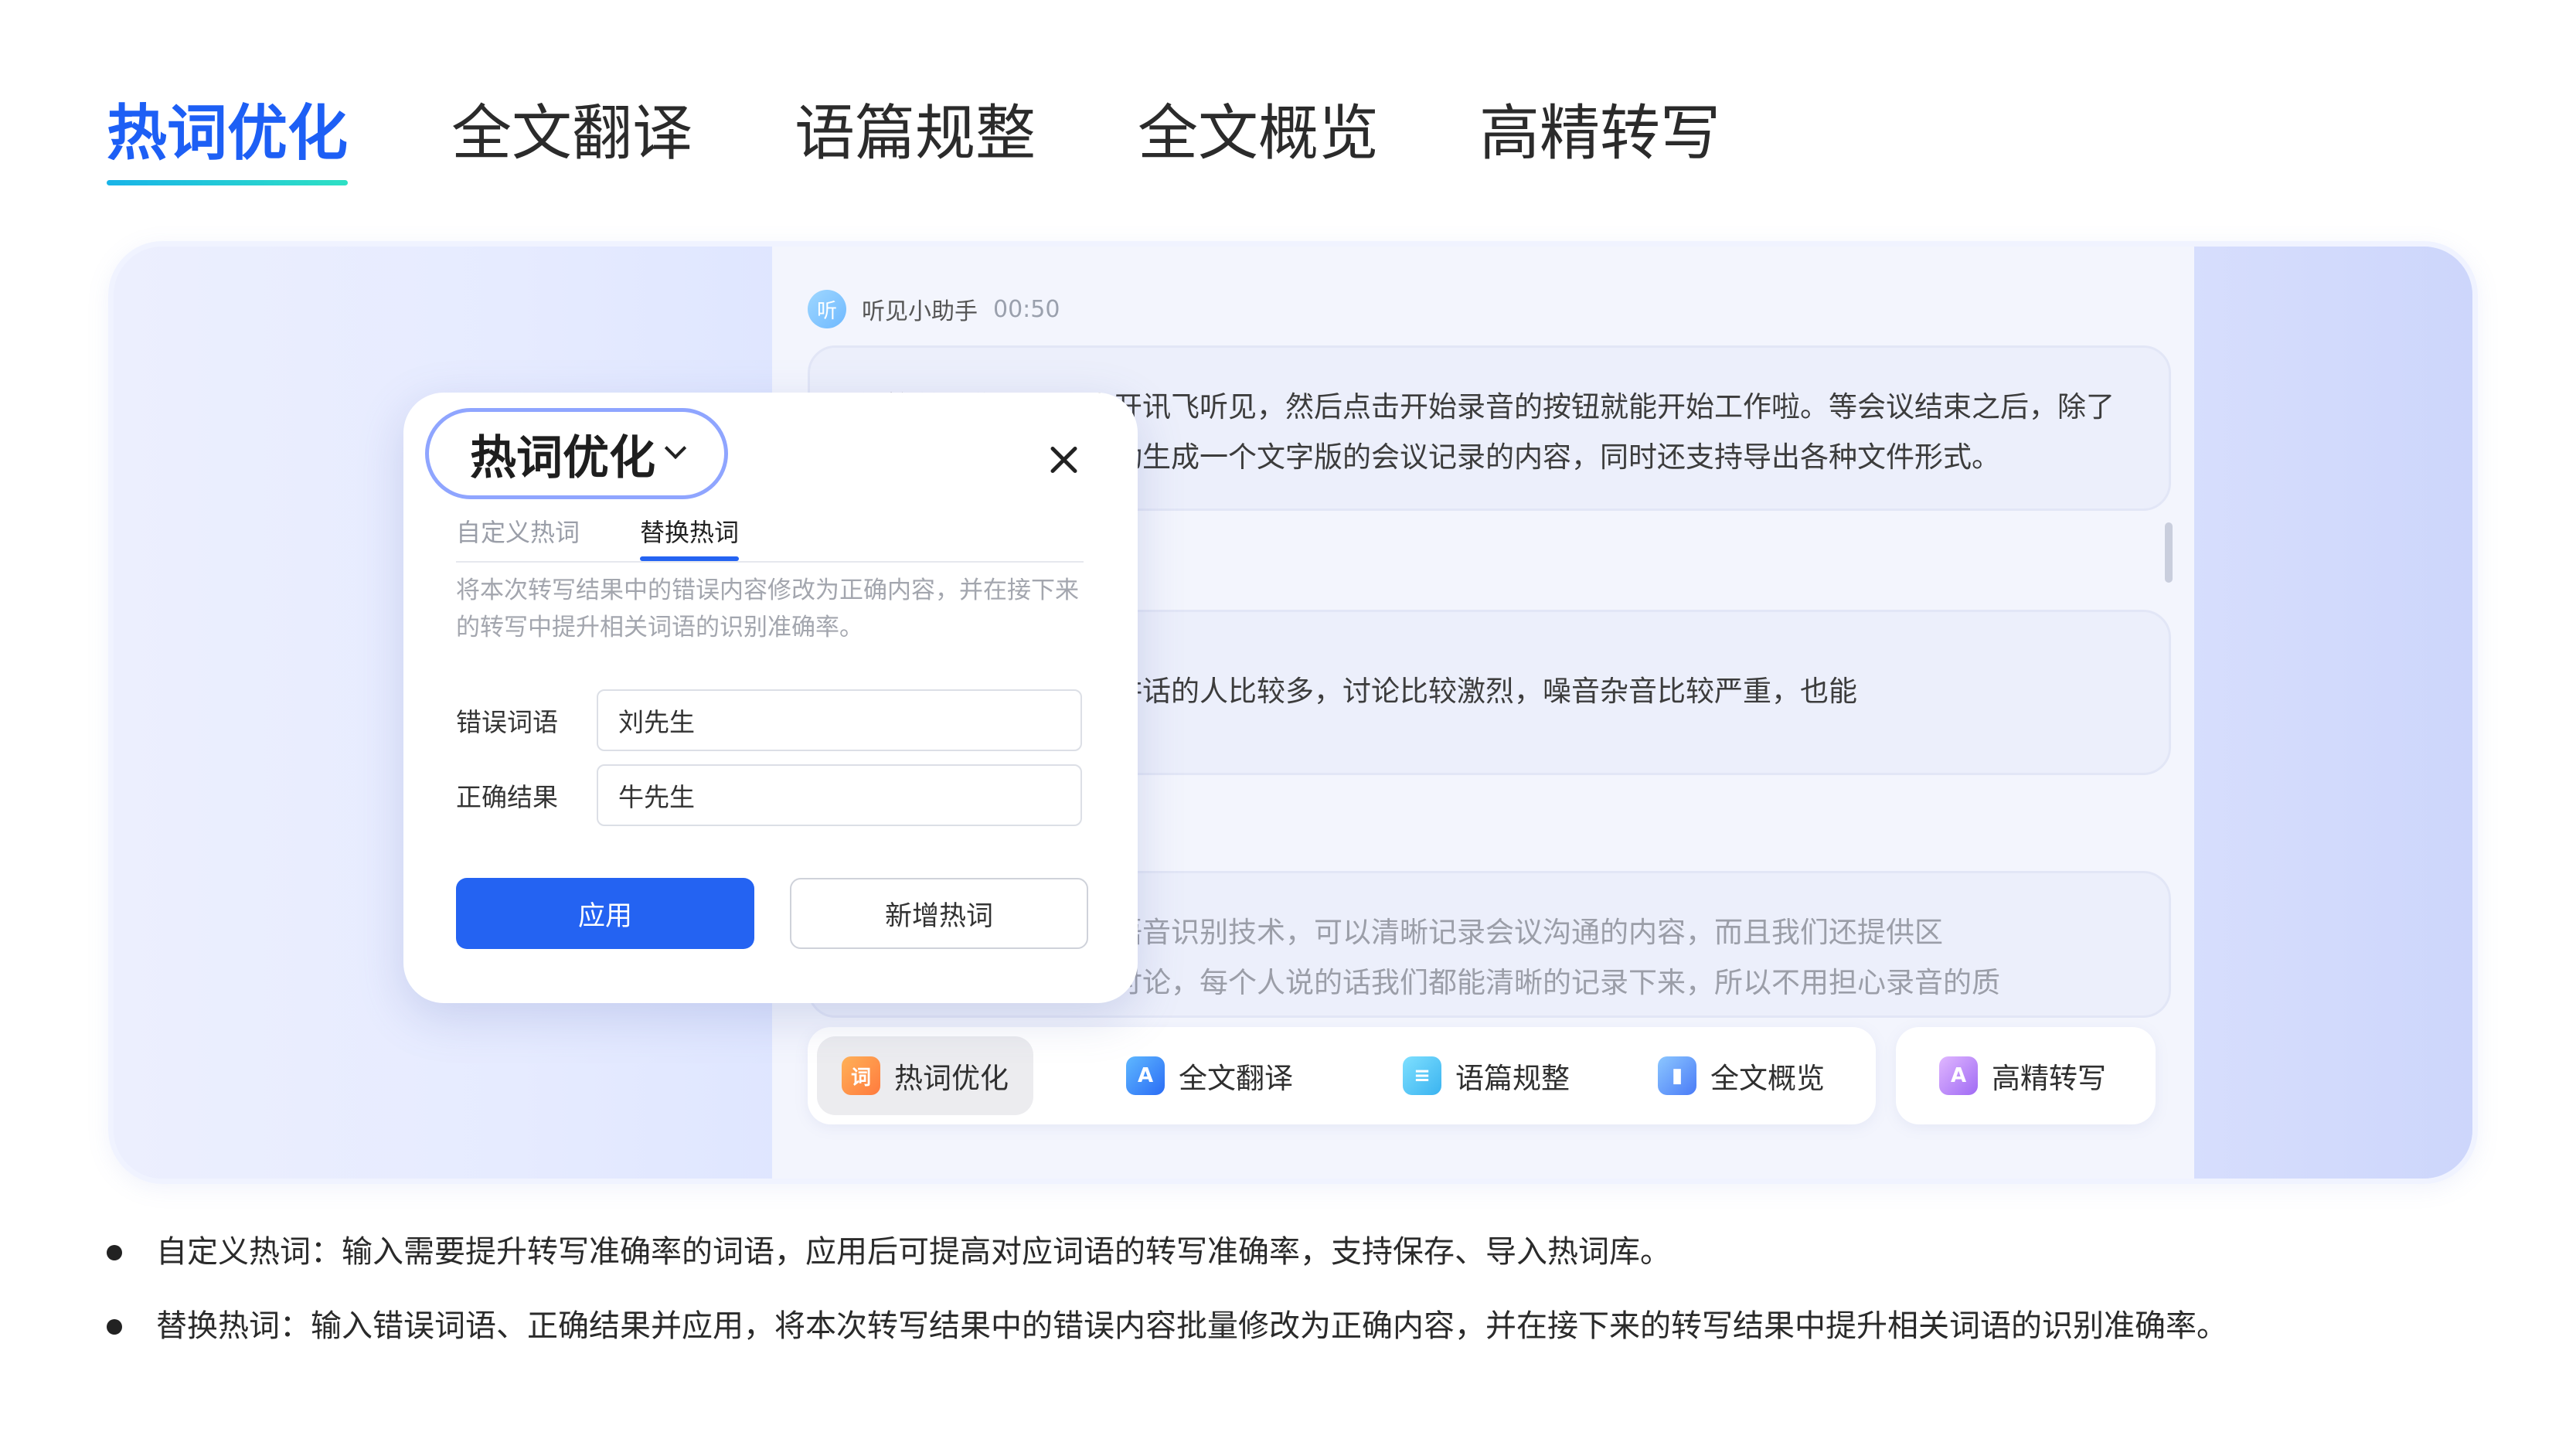 The width and height of the screenshot is (2576, 1449). What do you see at coordinates (1145, 1076) in the screenshot?
I see `translate-icon: A` at bounding box center [1145, 1076].